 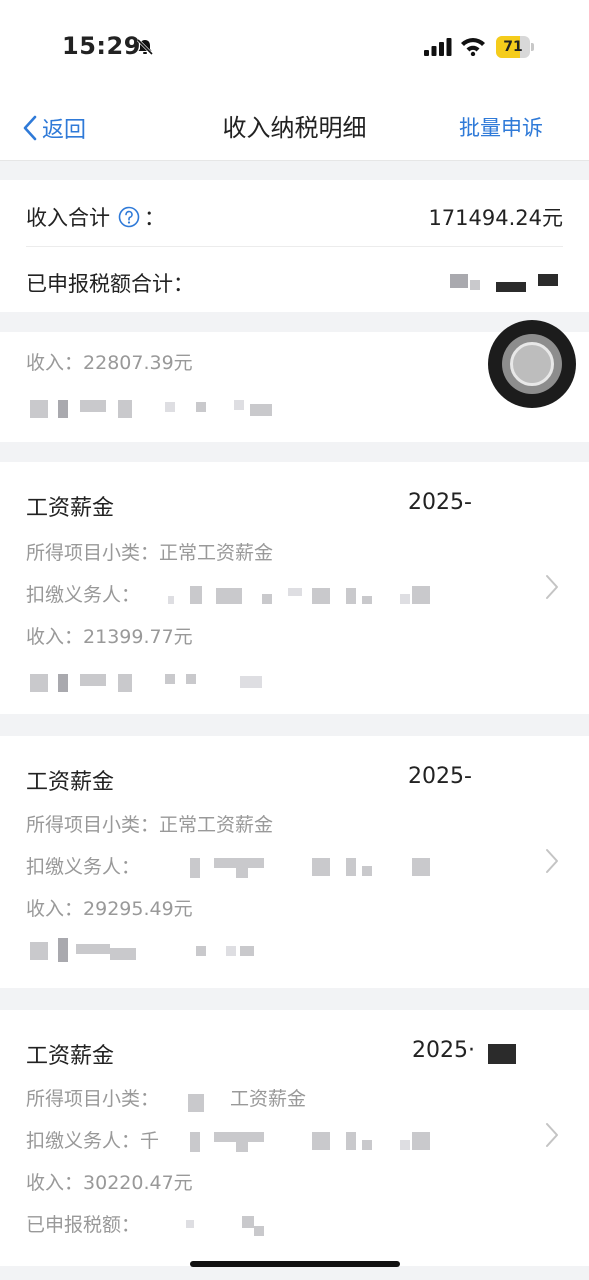 What do you see at coordinates (30, 128) in the screenshot?
I see `back-chevron-icon` at bounding box center [30, 128].